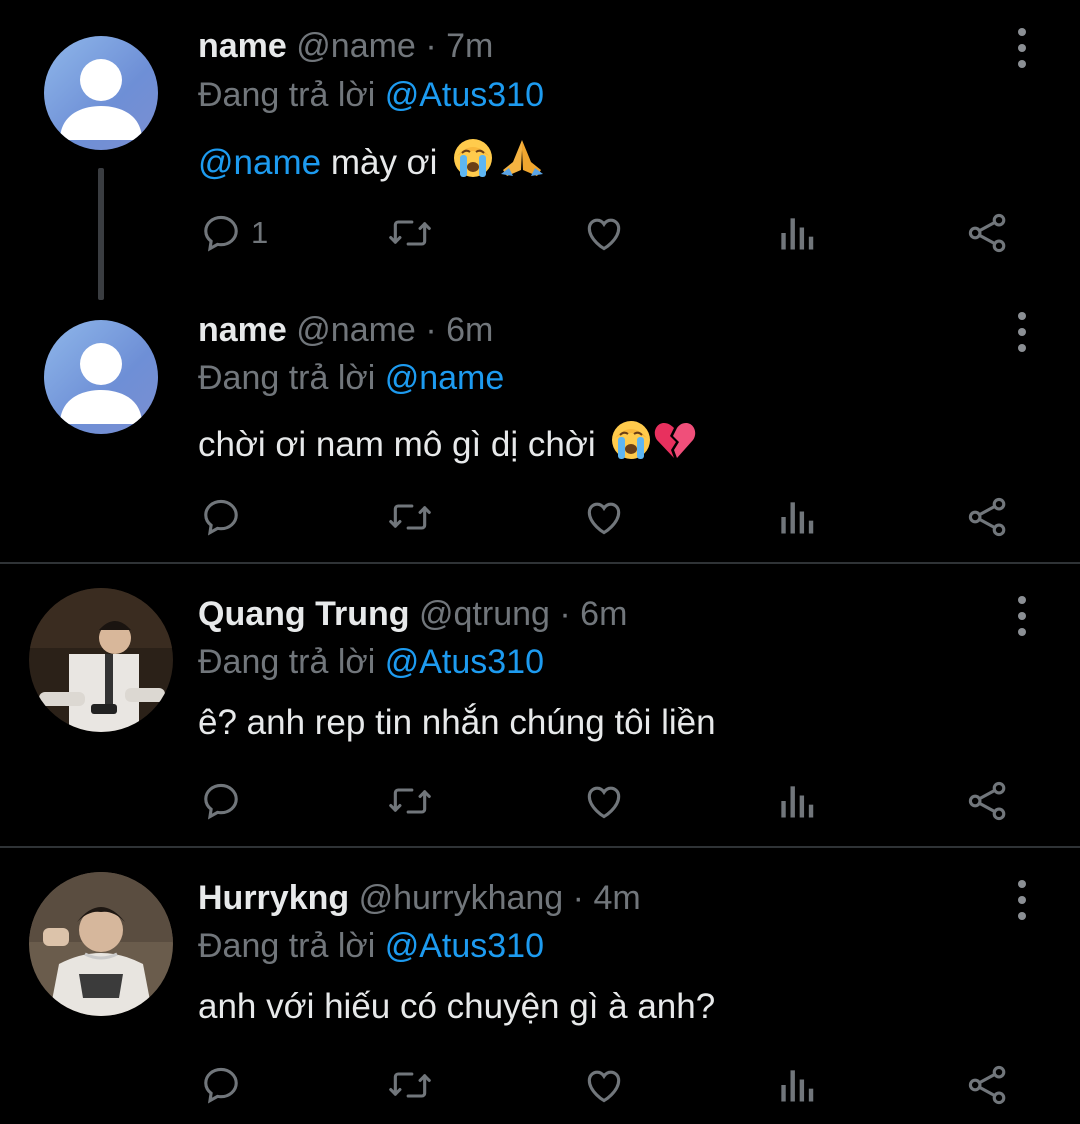 Image resolution: width=1080 pixels, height=1124 pixels. What do you see at coordinates (540, 233) in the screenshot?
I see `tweet-actions: 1` at bounding box center [540, 233].